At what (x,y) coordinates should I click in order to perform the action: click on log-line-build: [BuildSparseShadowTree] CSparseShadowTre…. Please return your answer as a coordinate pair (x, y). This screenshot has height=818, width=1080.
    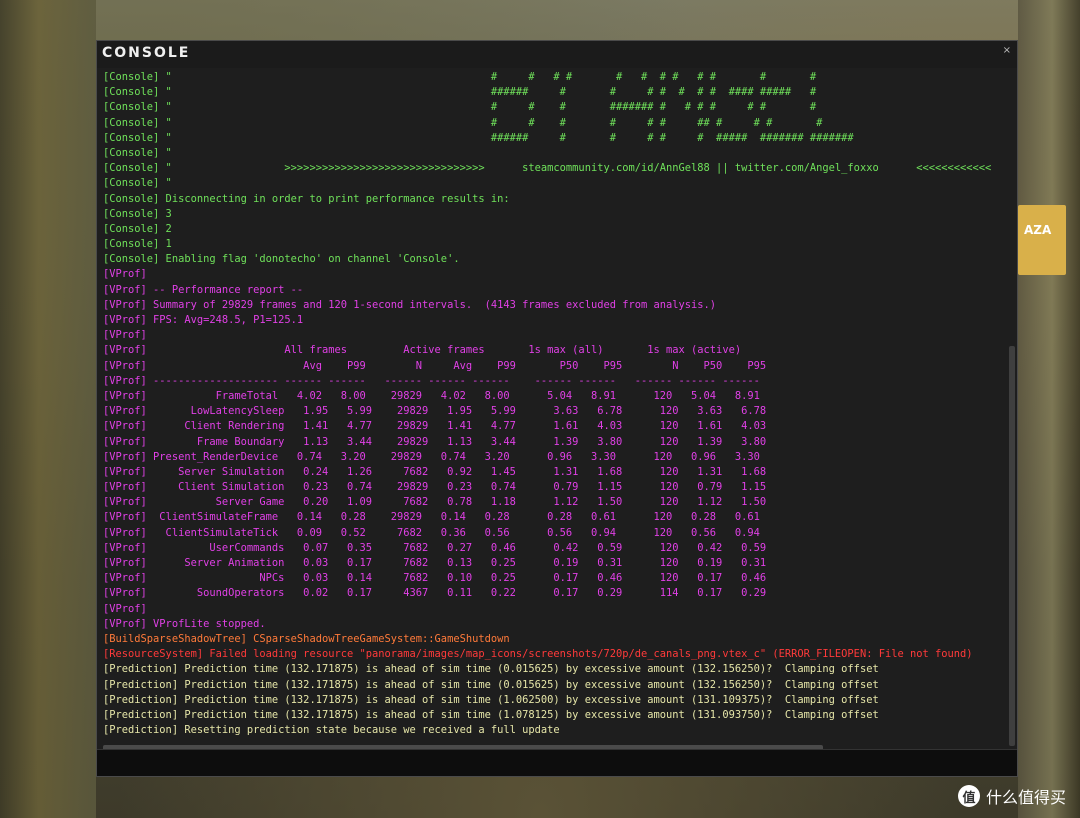
    Looking at the image, I should click on (306, 638).